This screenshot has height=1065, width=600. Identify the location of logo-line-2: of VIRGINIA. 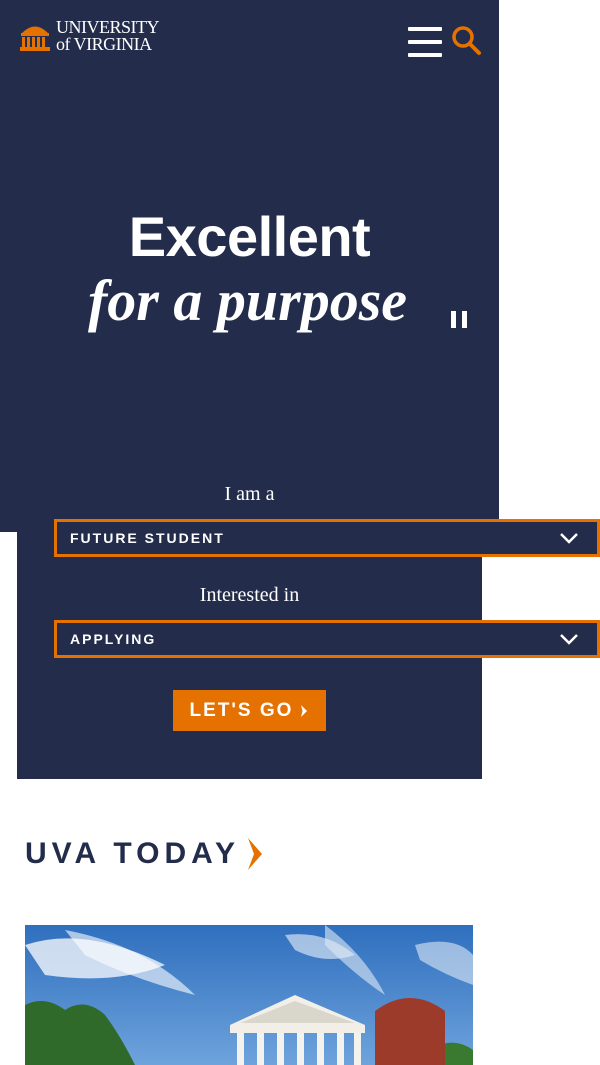
(104, 44).